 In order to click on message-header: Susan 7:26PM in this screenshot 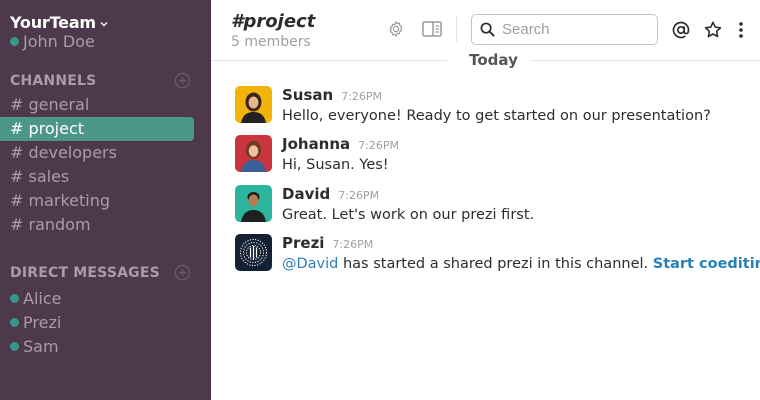, I will do `click(332, 95)`.